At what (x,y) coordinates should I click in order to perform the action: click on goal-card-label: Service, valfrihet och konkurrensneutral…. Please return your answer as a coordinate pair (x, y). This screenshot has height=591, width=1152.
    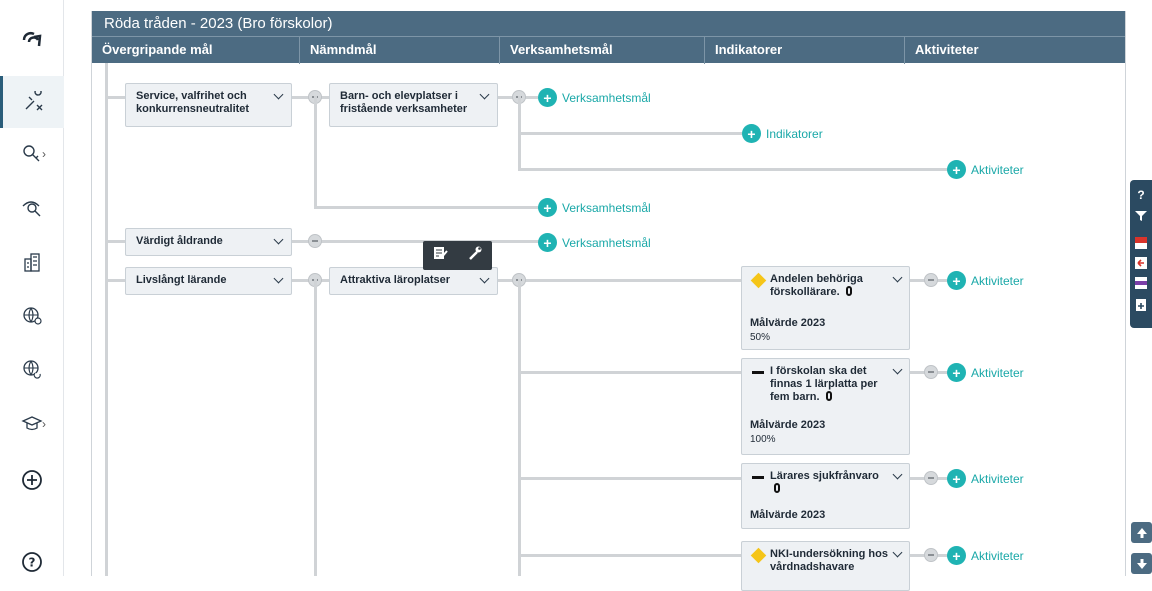
    Looking at the image, I should click on (193, 102).